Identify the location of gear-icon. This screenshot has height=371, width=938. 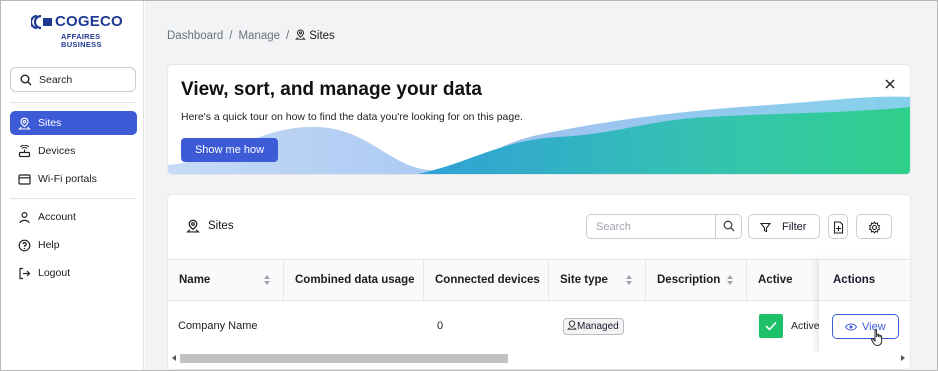
(874, 227).